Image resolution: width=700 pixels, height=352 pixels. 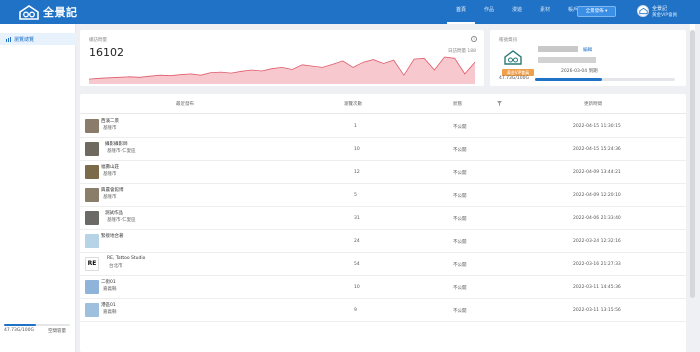 What do you see at coordinates (92, 264) in the screenshot?
I see `thumbnail-image: RE` at bounding box center [92, 264].